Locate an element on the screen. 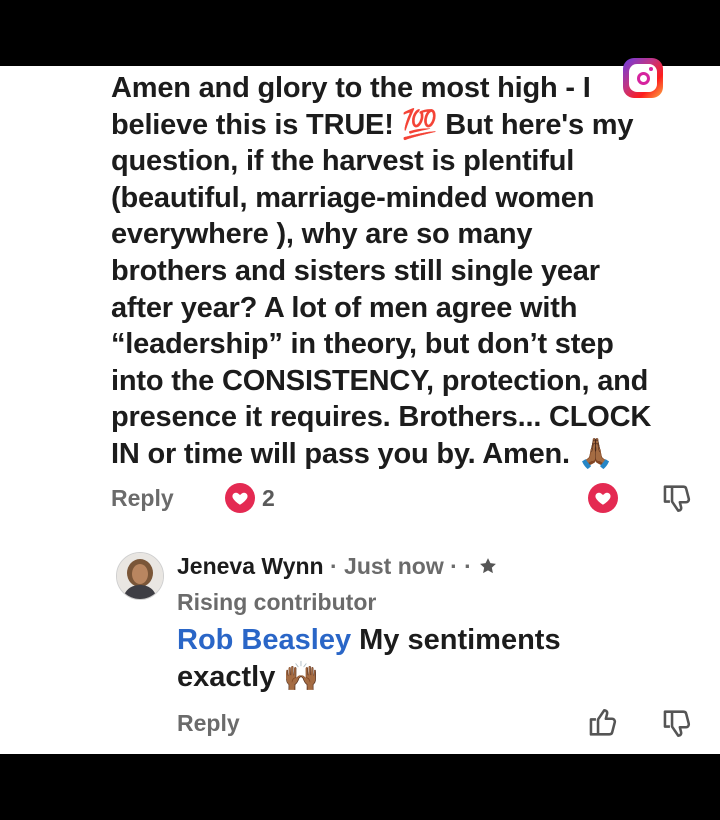  mention-link: Rob Beasley is located at coordinates (264, 640).